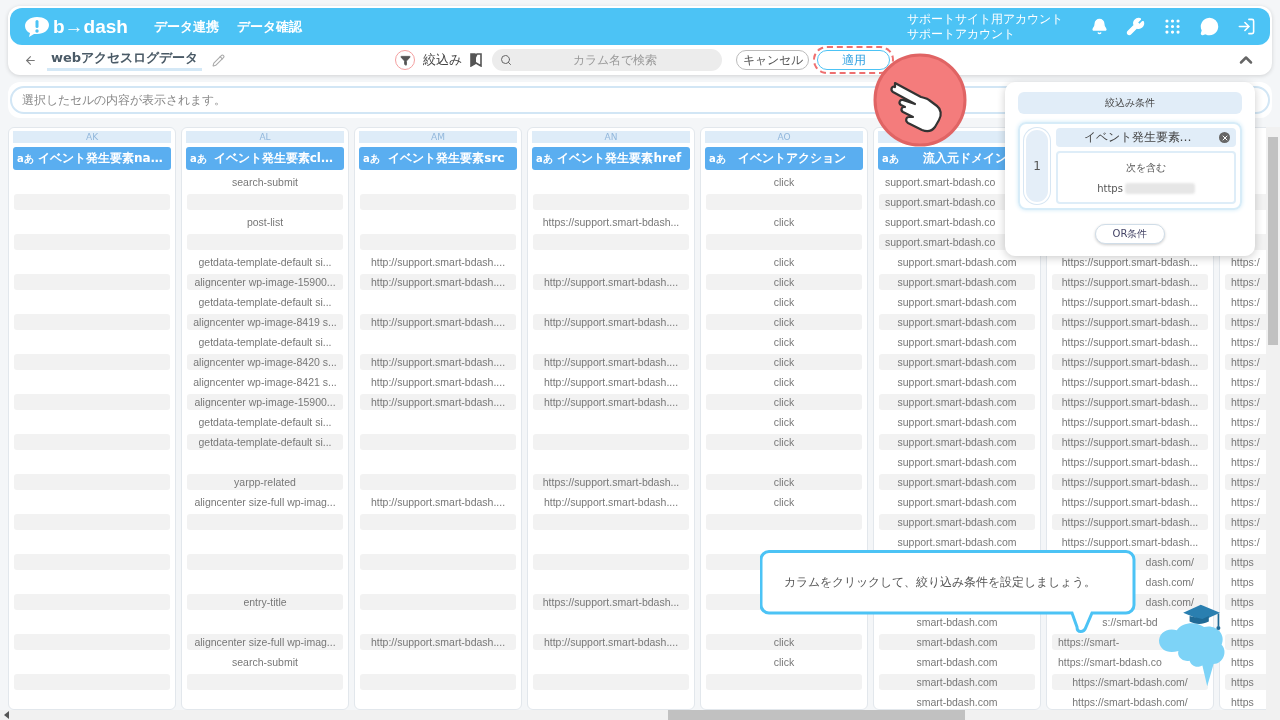 The image size is (1280, 720). What do you see at coordinates (1224, 137) in the screenshot?
I see `close-icon` at bounding box center [1224, 137].